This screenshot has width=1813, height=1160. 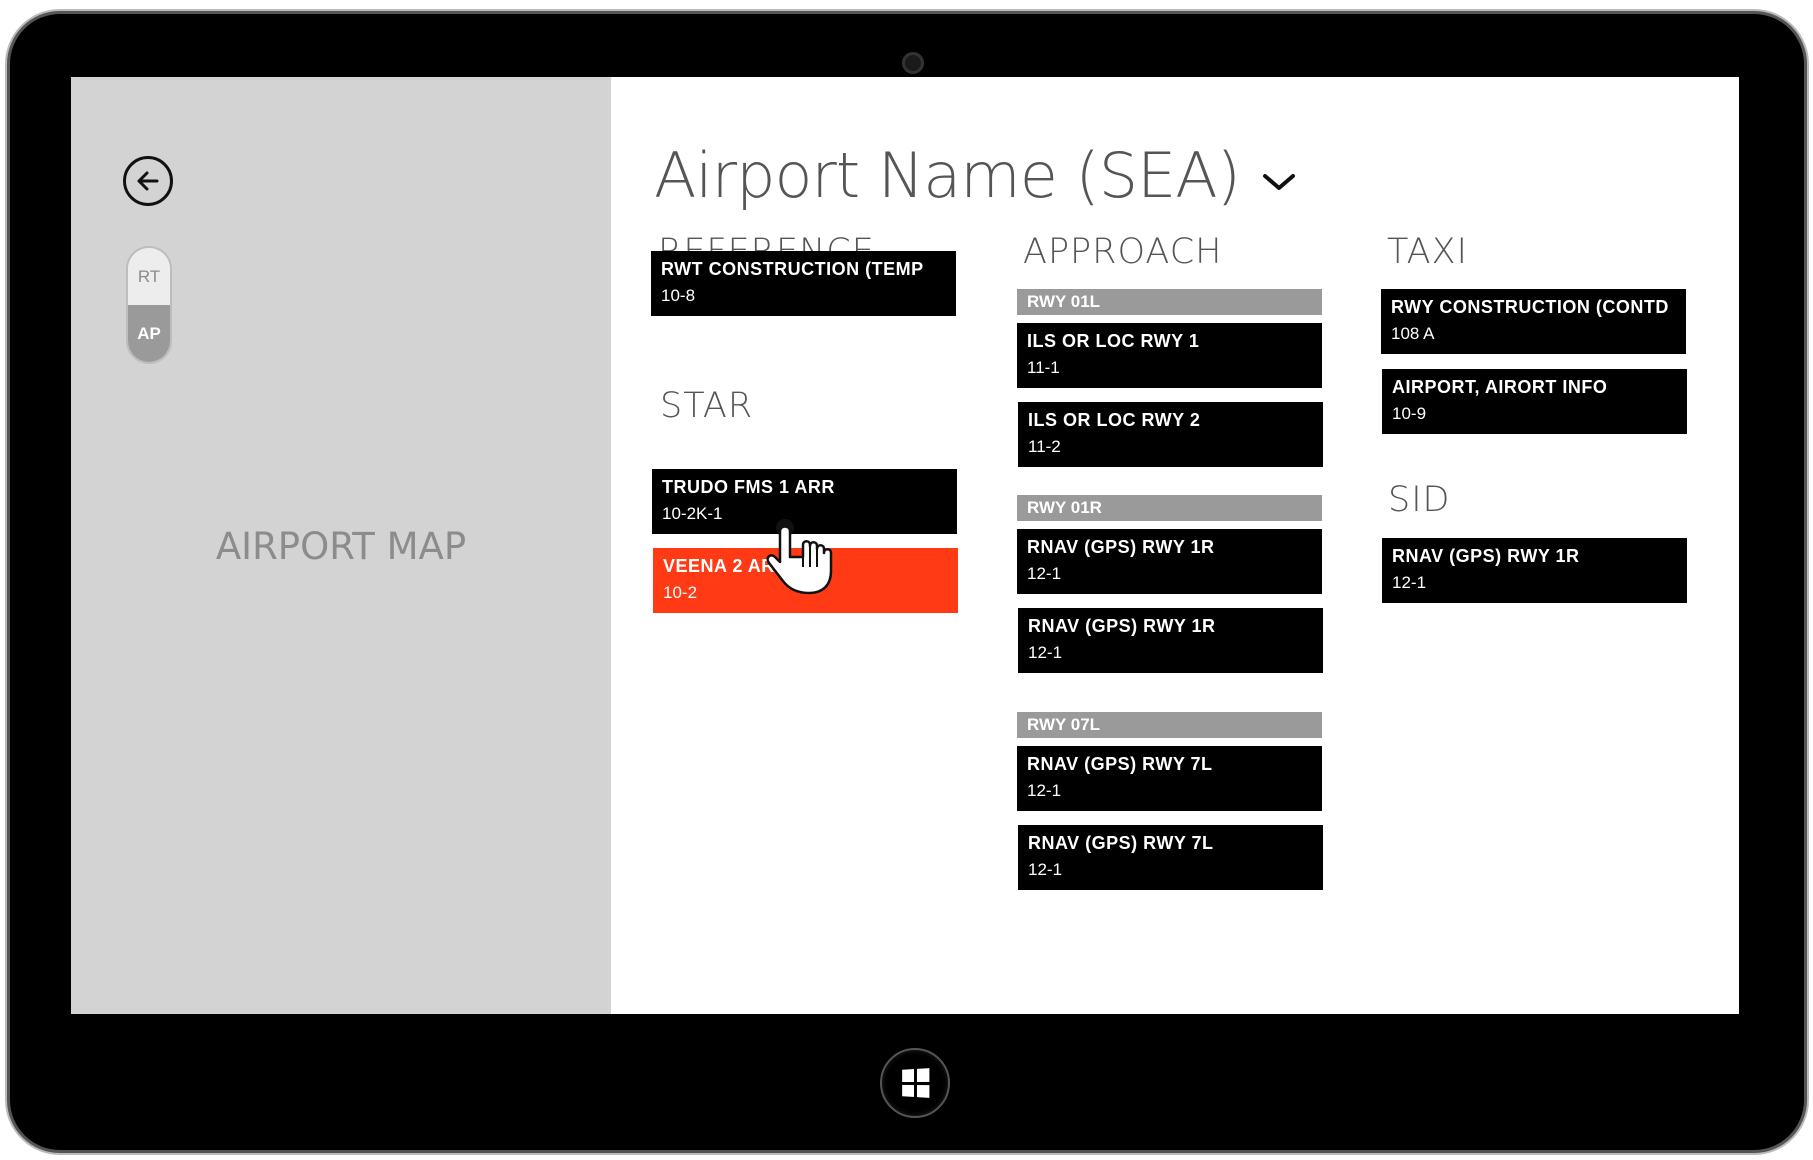 What do you see at coordinates (1043, 367) in the screenshot?
I see `chart-tile-code: 11-1` at bounding box center [1043, 367].